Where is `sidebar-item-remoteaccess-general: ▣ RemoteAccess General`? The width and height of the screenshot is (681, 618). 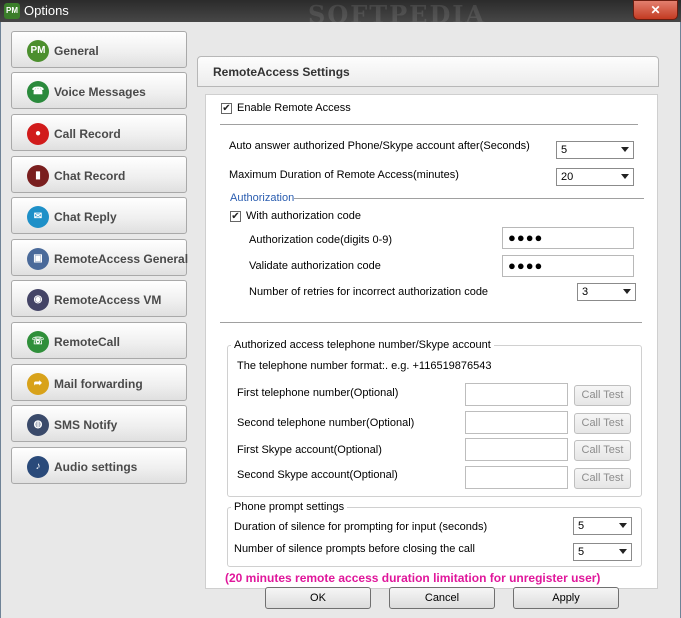 sidebar-item-remoteaccess-general: ▣ RemoteAccess General is located at coordinates (100, 257).